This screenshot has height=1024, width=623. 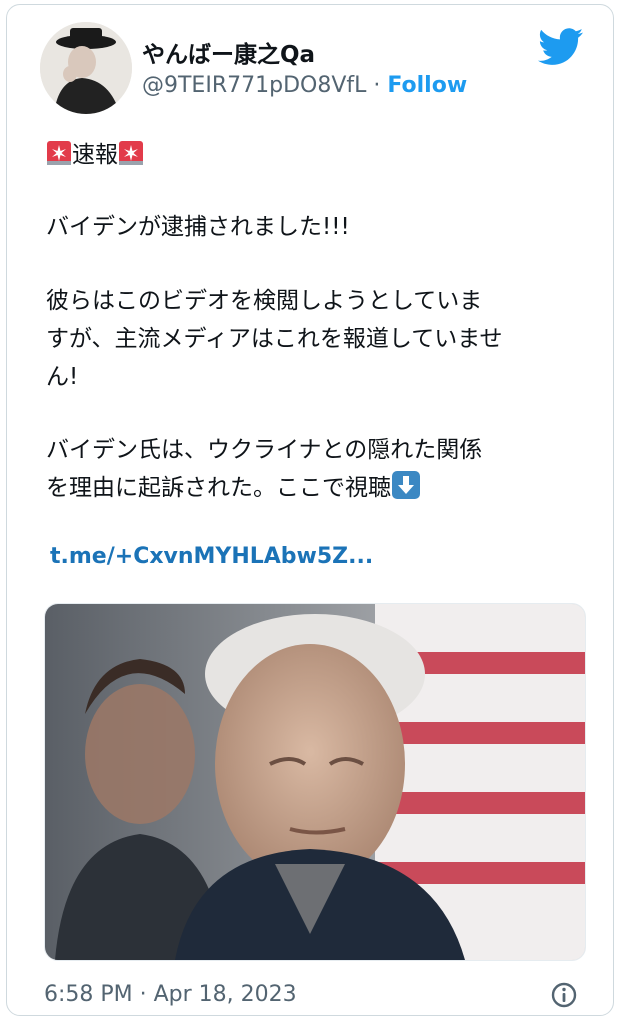 I want to click on display-name: やんばー康之Qa, so click(x=228, y=52).